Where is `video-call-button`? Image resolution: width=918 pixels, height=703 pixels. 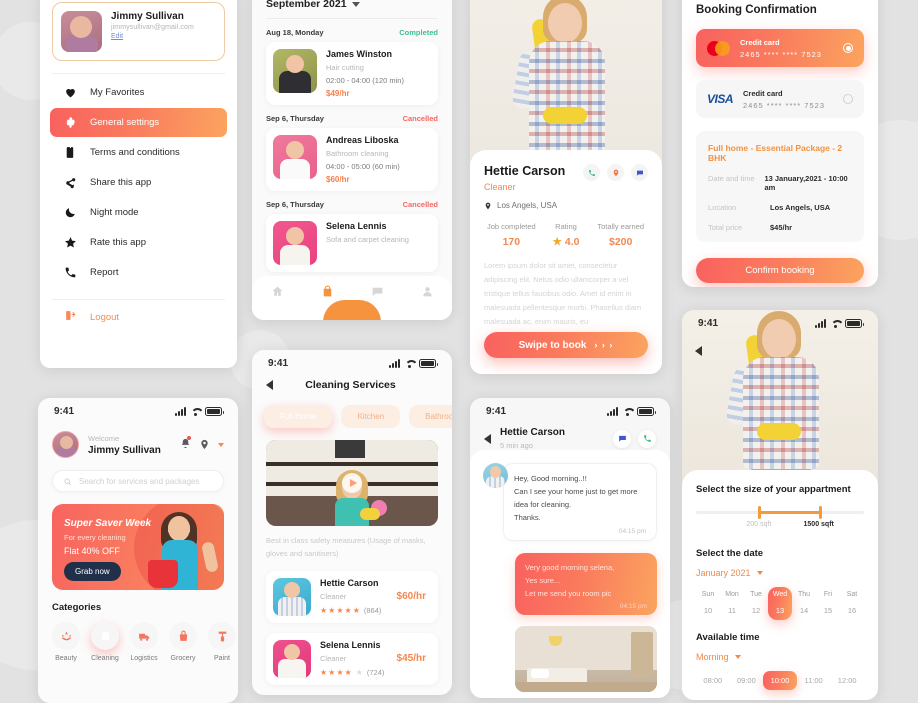
video-call-button is located at coordinates (622, 438).